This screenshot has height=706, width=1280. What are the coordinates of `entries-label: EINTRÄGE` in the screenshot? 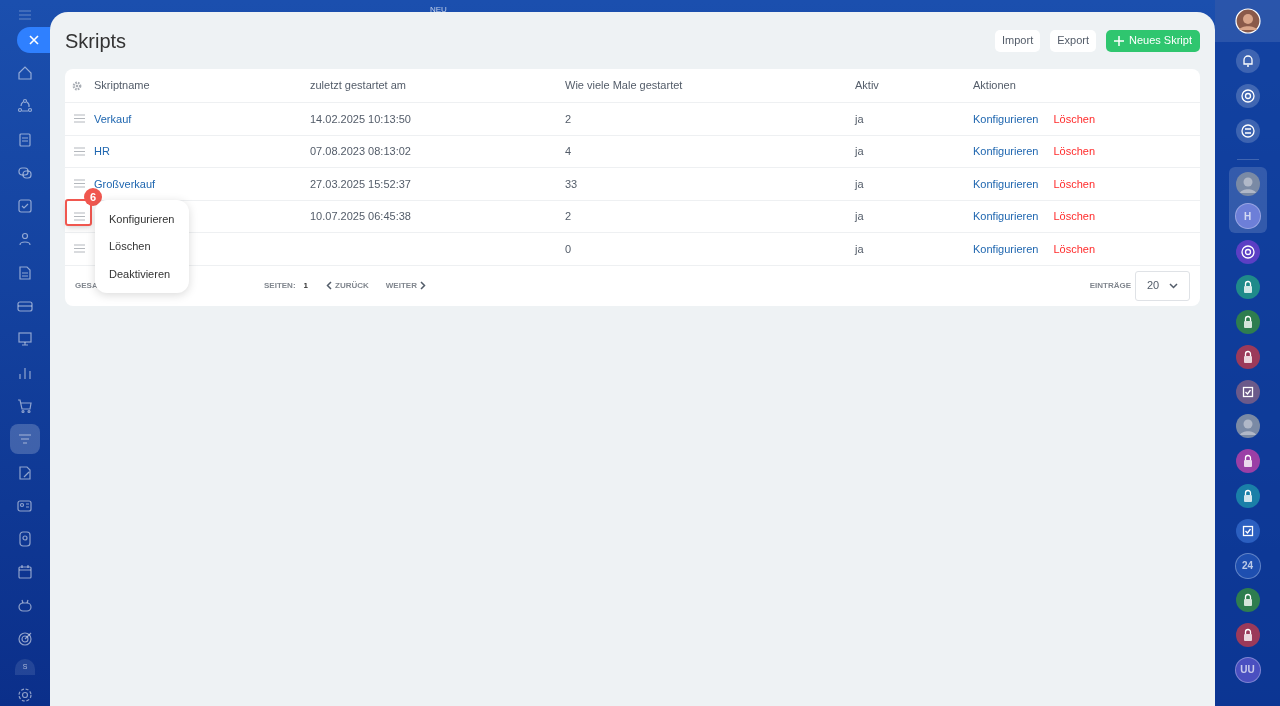 It's located at (1110, 285).